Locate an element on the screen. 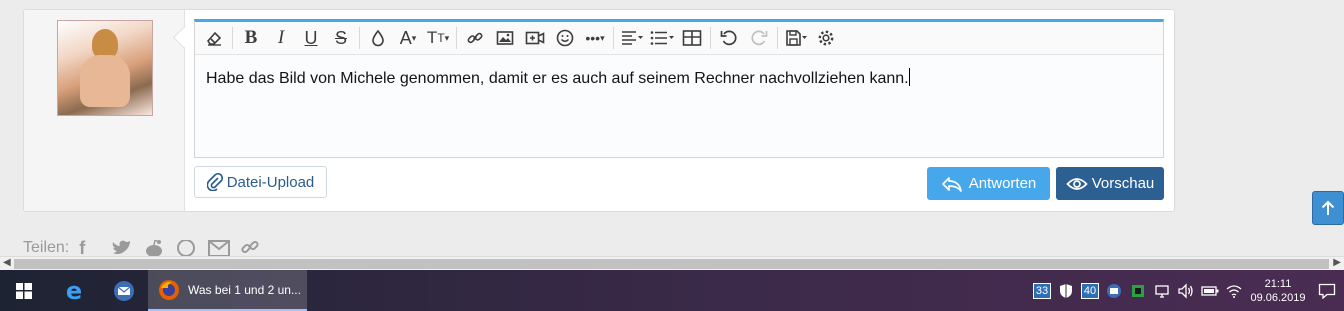 The height and width of the screenshot is (311, 1344). preview-label: Vorschau is located at coordinates (1123, 183).